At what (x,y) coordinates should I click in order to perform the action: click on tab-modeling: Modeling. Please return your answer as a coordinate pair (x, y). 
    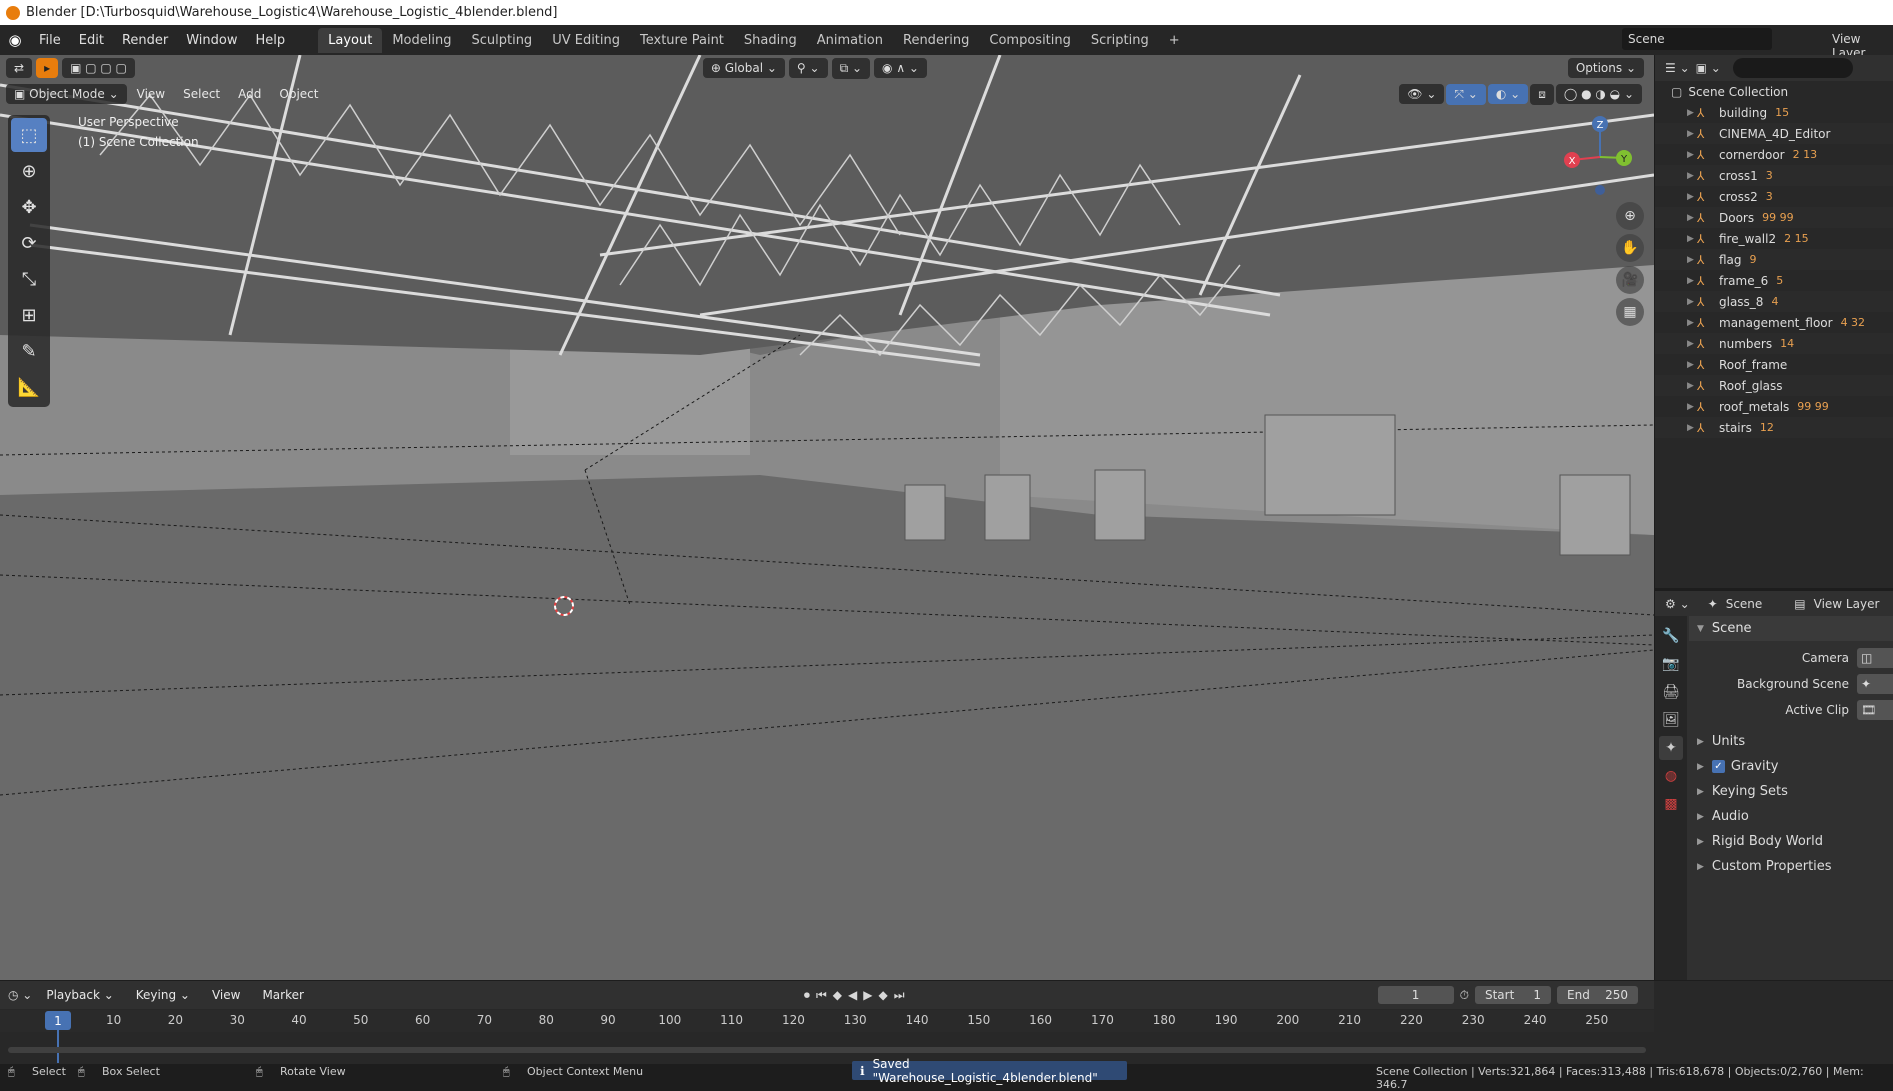
    Looking at the image, I should click on (421, 40).